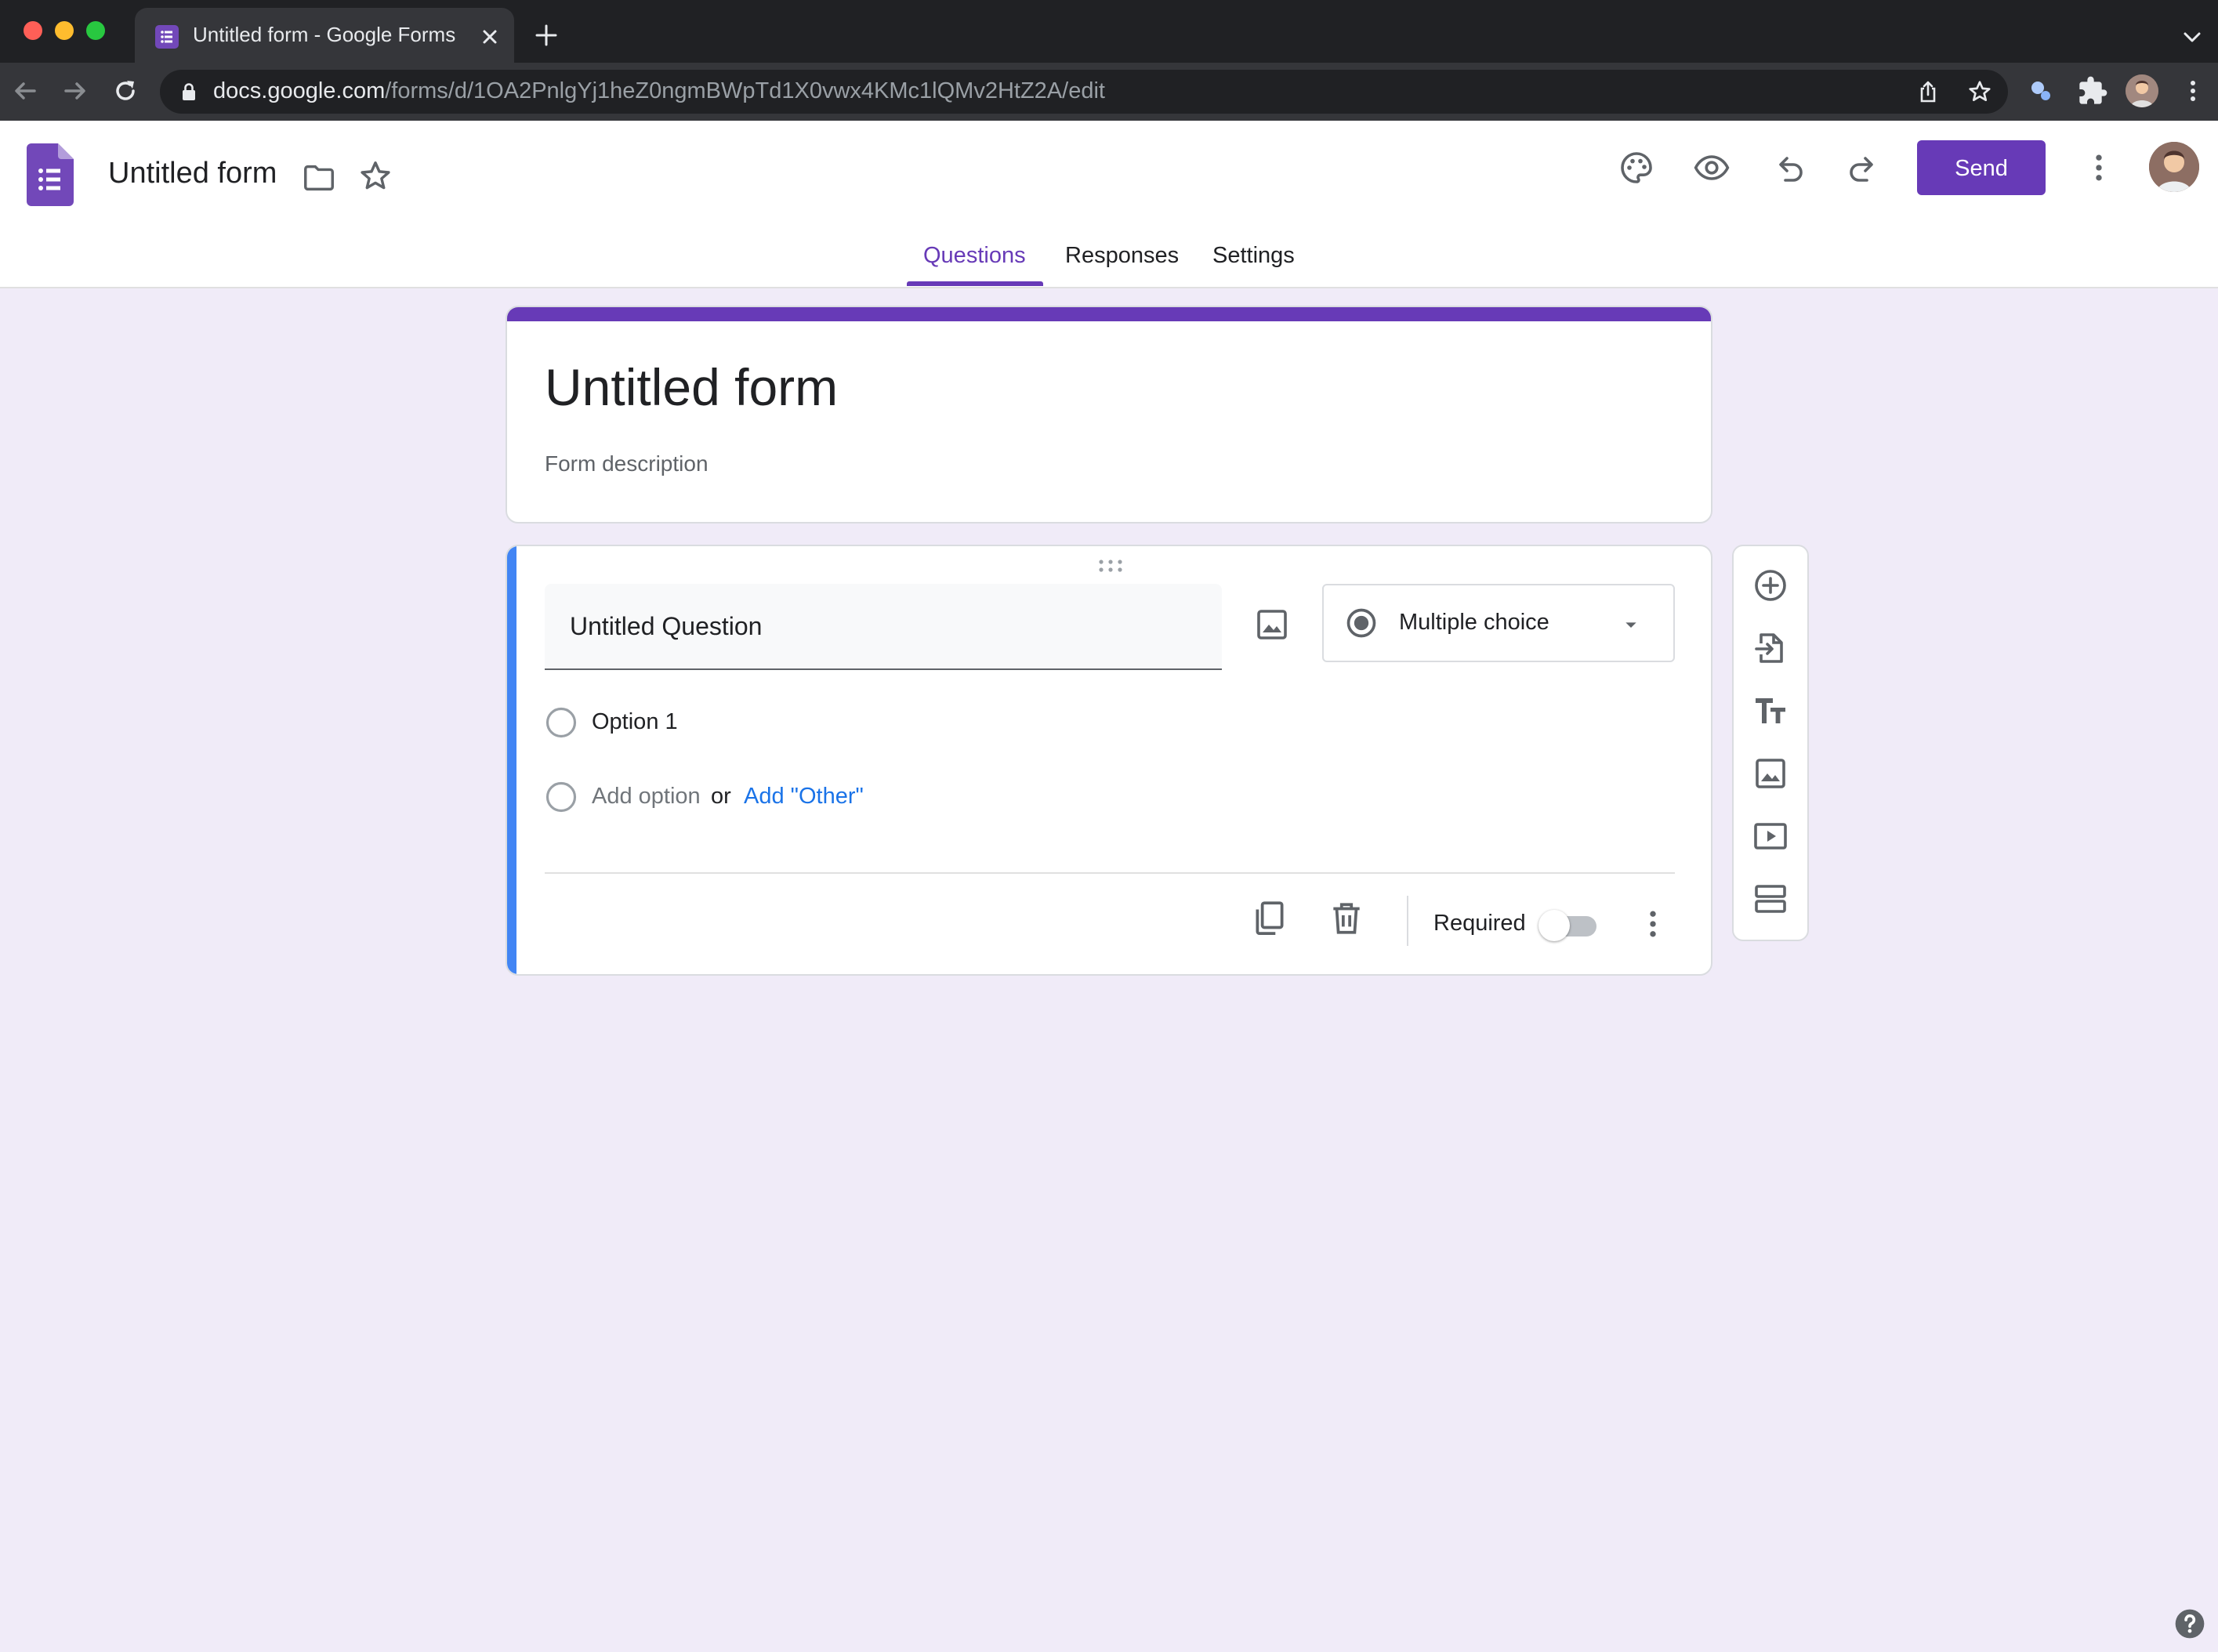 The image size is (2218, 1652). What do you see at coordinates (804, 797) in the screenshot?
I see `add-other-link: Add "Other"` at bounding box center [804, 797].